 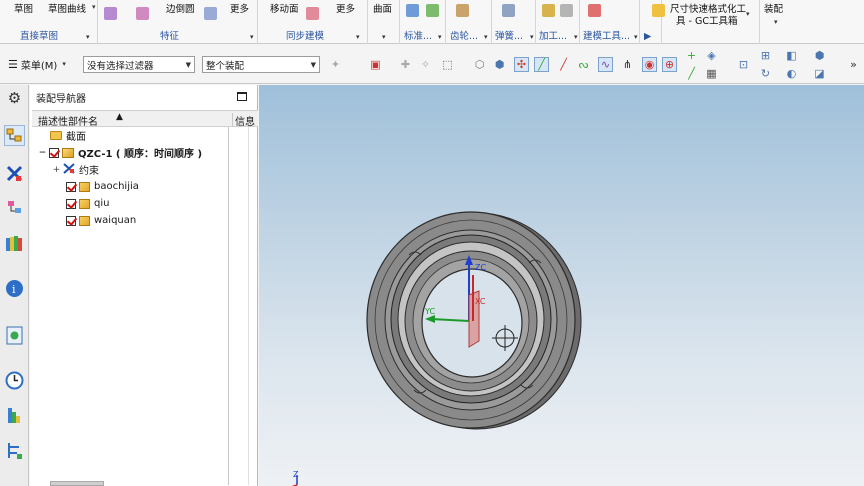 I want to click on tangent-icon: ╱, so click(x=563, y=64).